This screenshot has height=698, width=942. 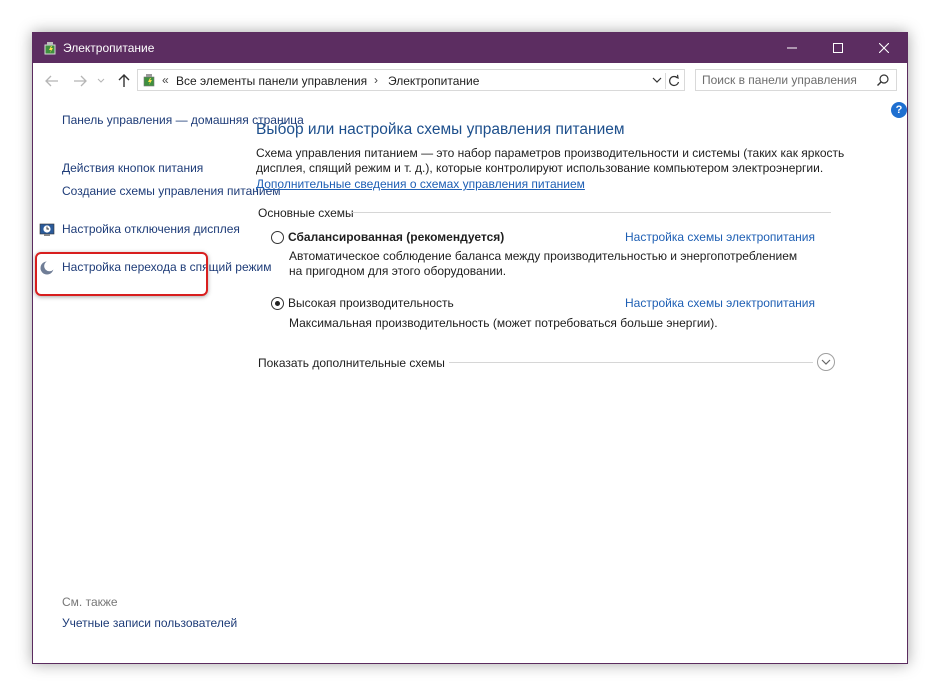 I want to click on section-divider, so click(x=591, y=212).